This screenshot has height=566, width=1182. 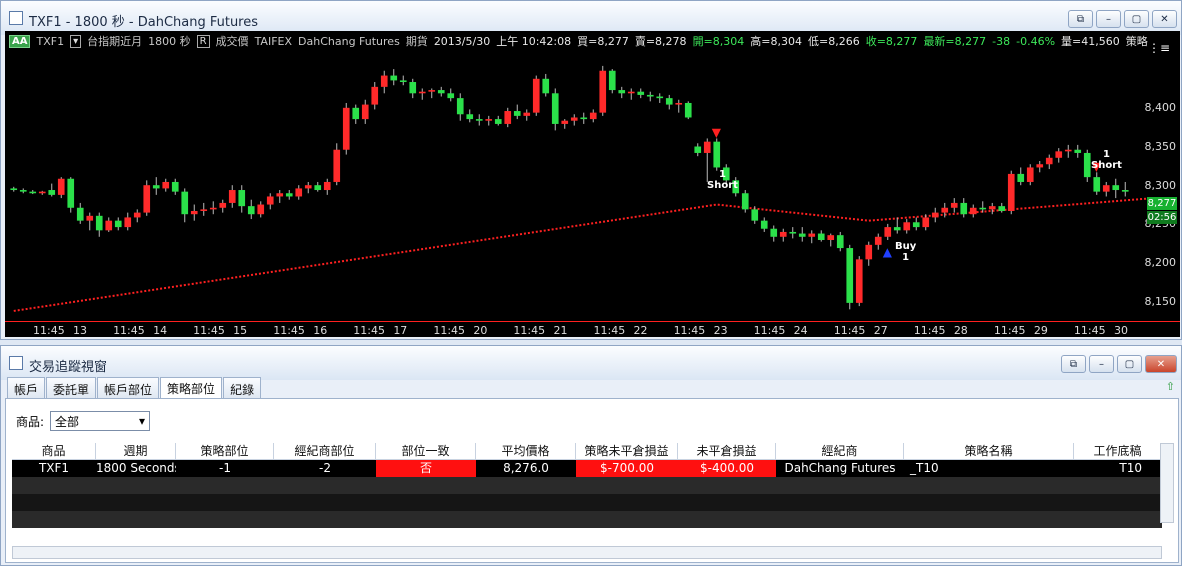 I want to click on cell-strategy-pnl: $-700.00, so click(x=627, y=468).